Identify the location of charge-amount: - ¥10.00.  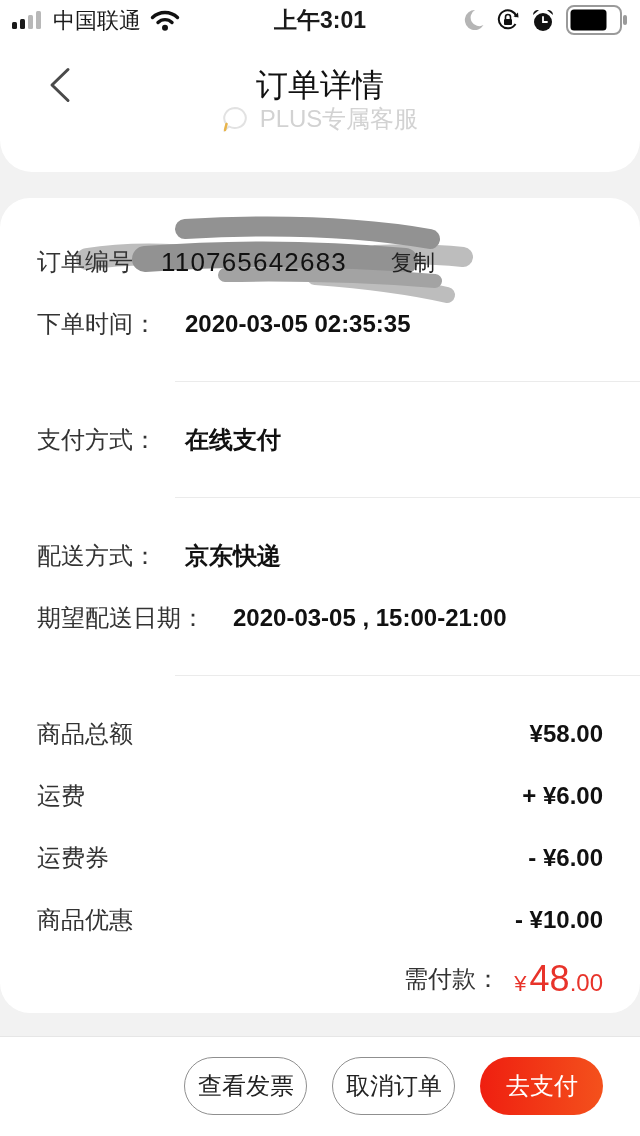
(558, 920).